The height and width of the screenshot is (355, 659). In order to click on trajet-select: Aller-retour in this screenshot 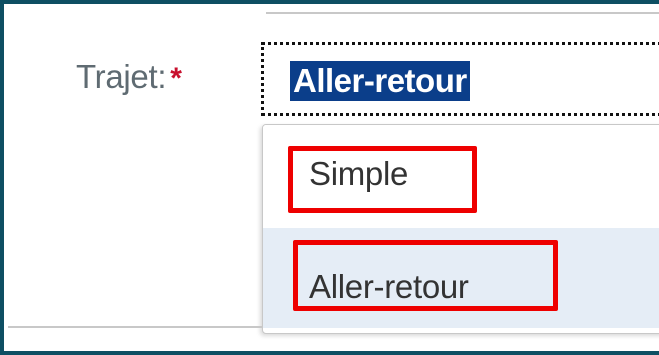, I will do `click(460, 79)`.